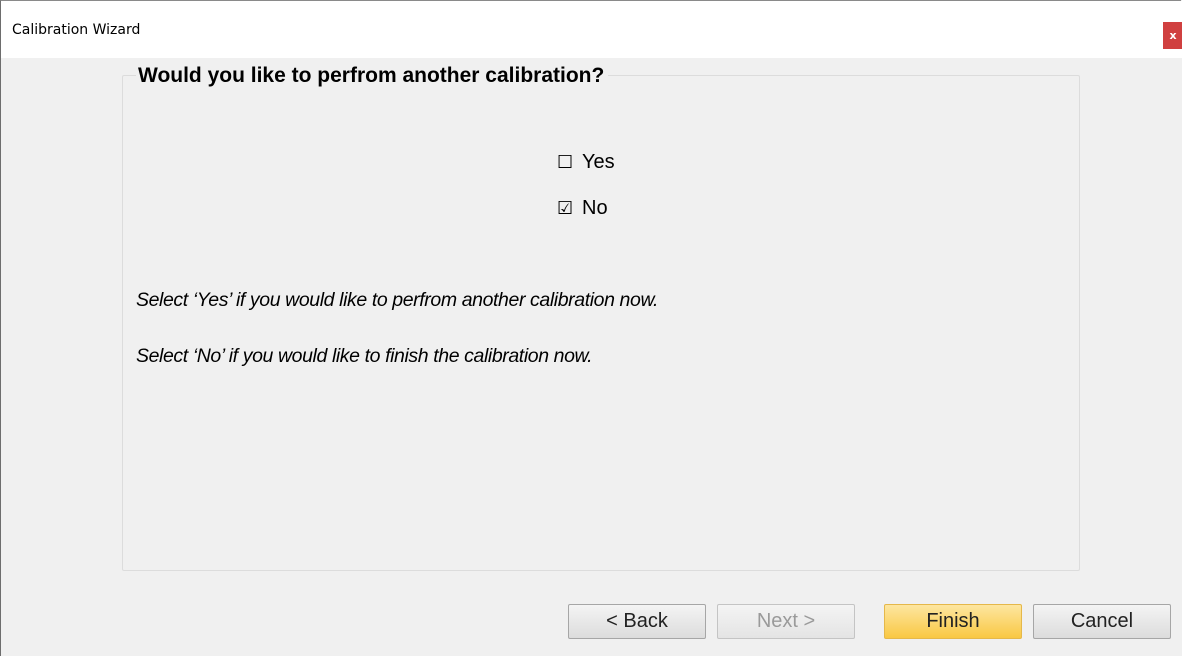  What do you see at coordinates (1172, 35) in the screenshot?
I see `close-button: x` at bounding box center [1172, 35].